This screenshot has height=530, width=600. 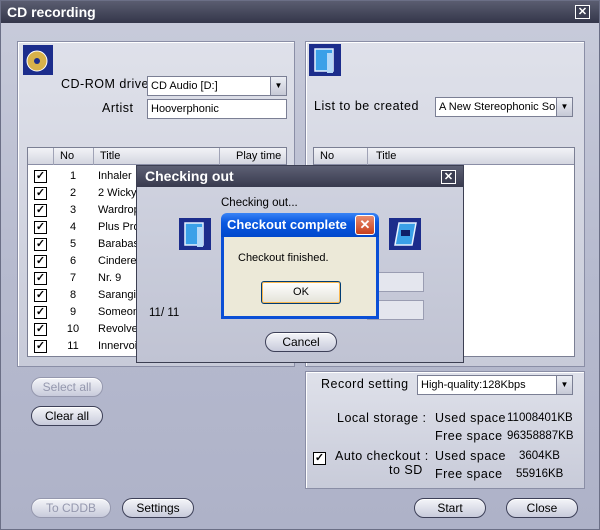 I want to click on track-title: Revolve, so click(x=118, y=329).